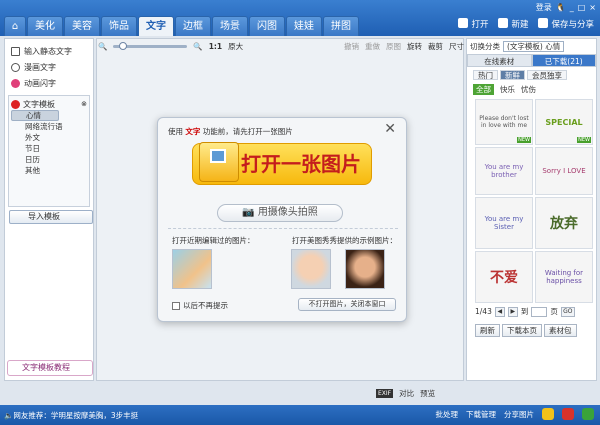 The image size is (600, 425). I want to click on zoom-slider, so click(150, 45).